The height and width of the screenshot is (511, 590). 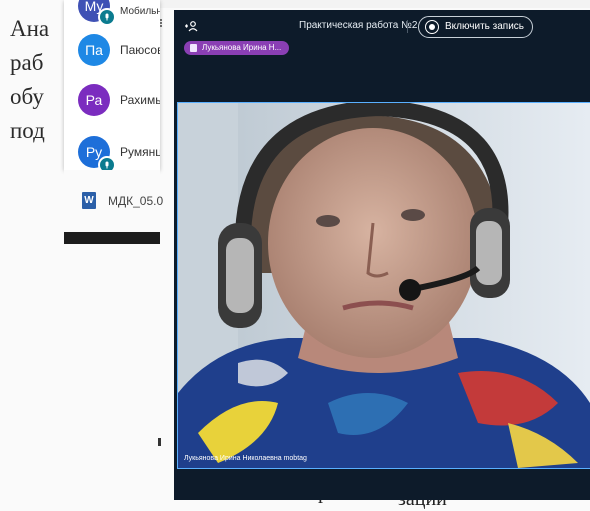 What do you see at coordinates (375, 4) in the screenshot?
I see `viewer-top-strip` at bounding box center [375, 4].